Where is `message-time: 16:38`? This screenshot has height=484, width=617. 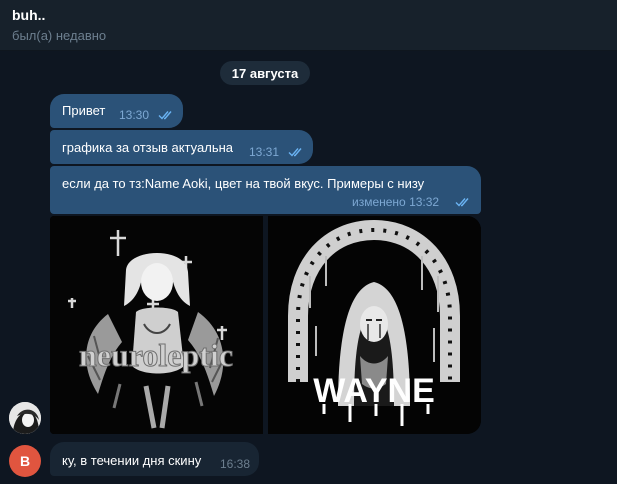
message-time: 16:38 is located at coordinates (235, 464).